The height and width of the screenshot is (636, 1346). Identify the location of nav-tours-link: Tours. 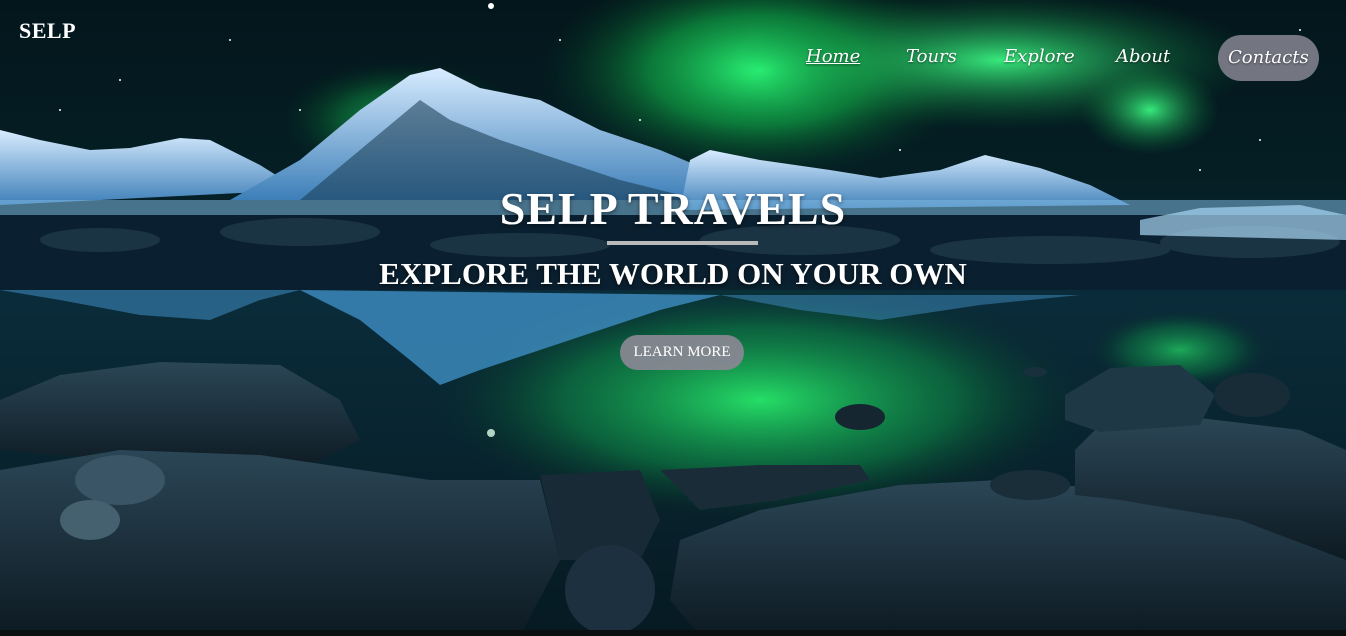
(931, 57).